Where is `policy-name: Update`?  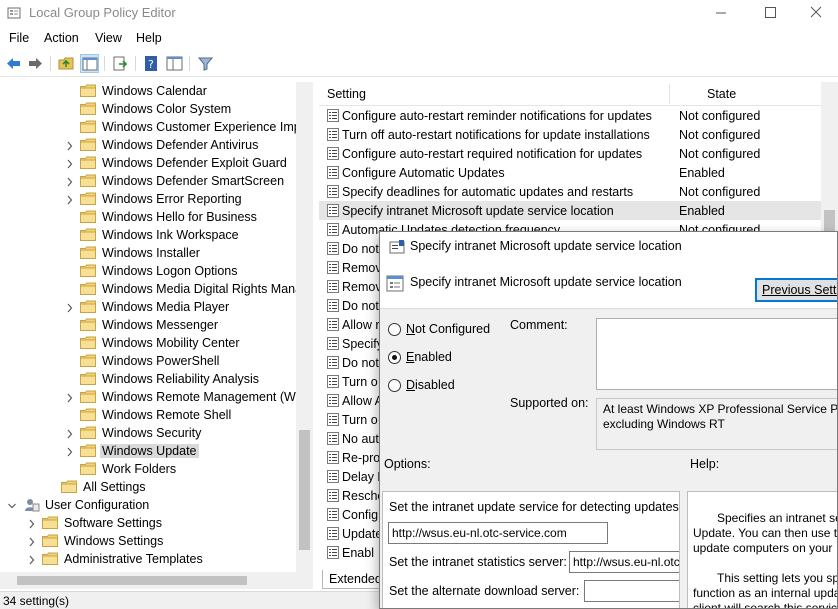
policy-name: Update is located at coordinates (362, 534).